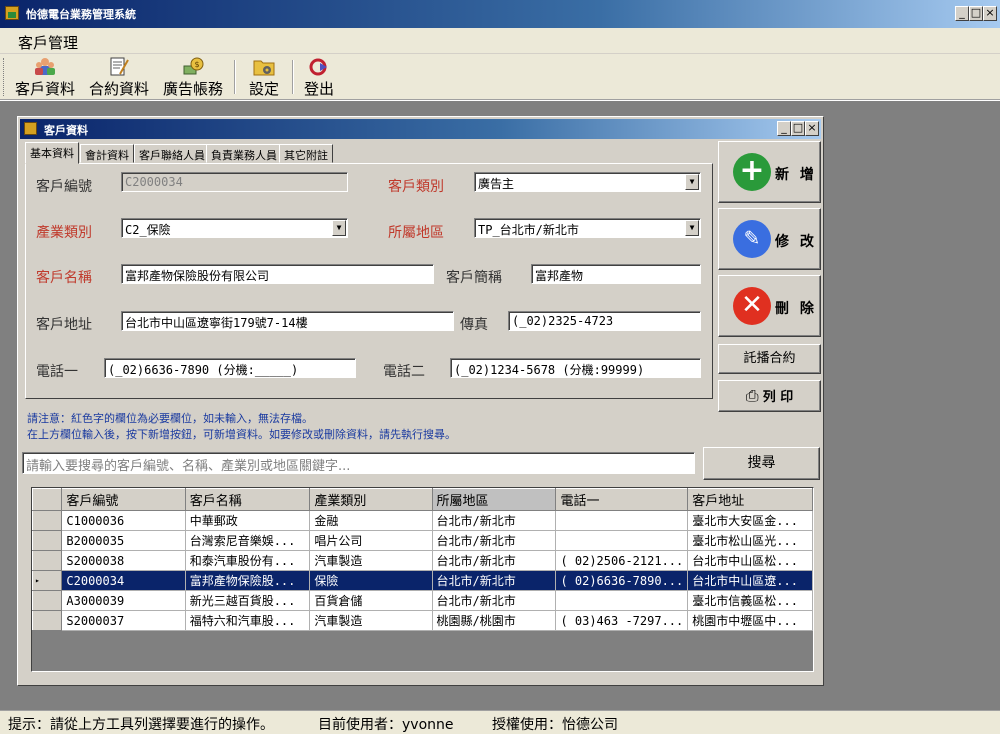  What do you see at coordinates (119, 77) in the screenshot?
I see `toolbar-contract-data-button: 合約資料` at bounding box center [119, 77].